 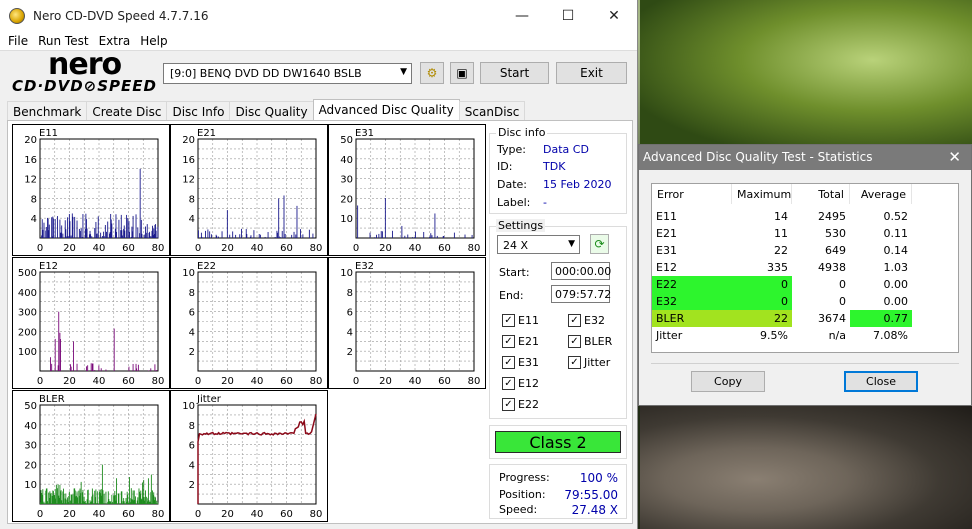 What do you see at coordinates (802, 284) in the screenshot?
I see `table-row: E22 0 0 0.00` at bounding box center [802, 284].